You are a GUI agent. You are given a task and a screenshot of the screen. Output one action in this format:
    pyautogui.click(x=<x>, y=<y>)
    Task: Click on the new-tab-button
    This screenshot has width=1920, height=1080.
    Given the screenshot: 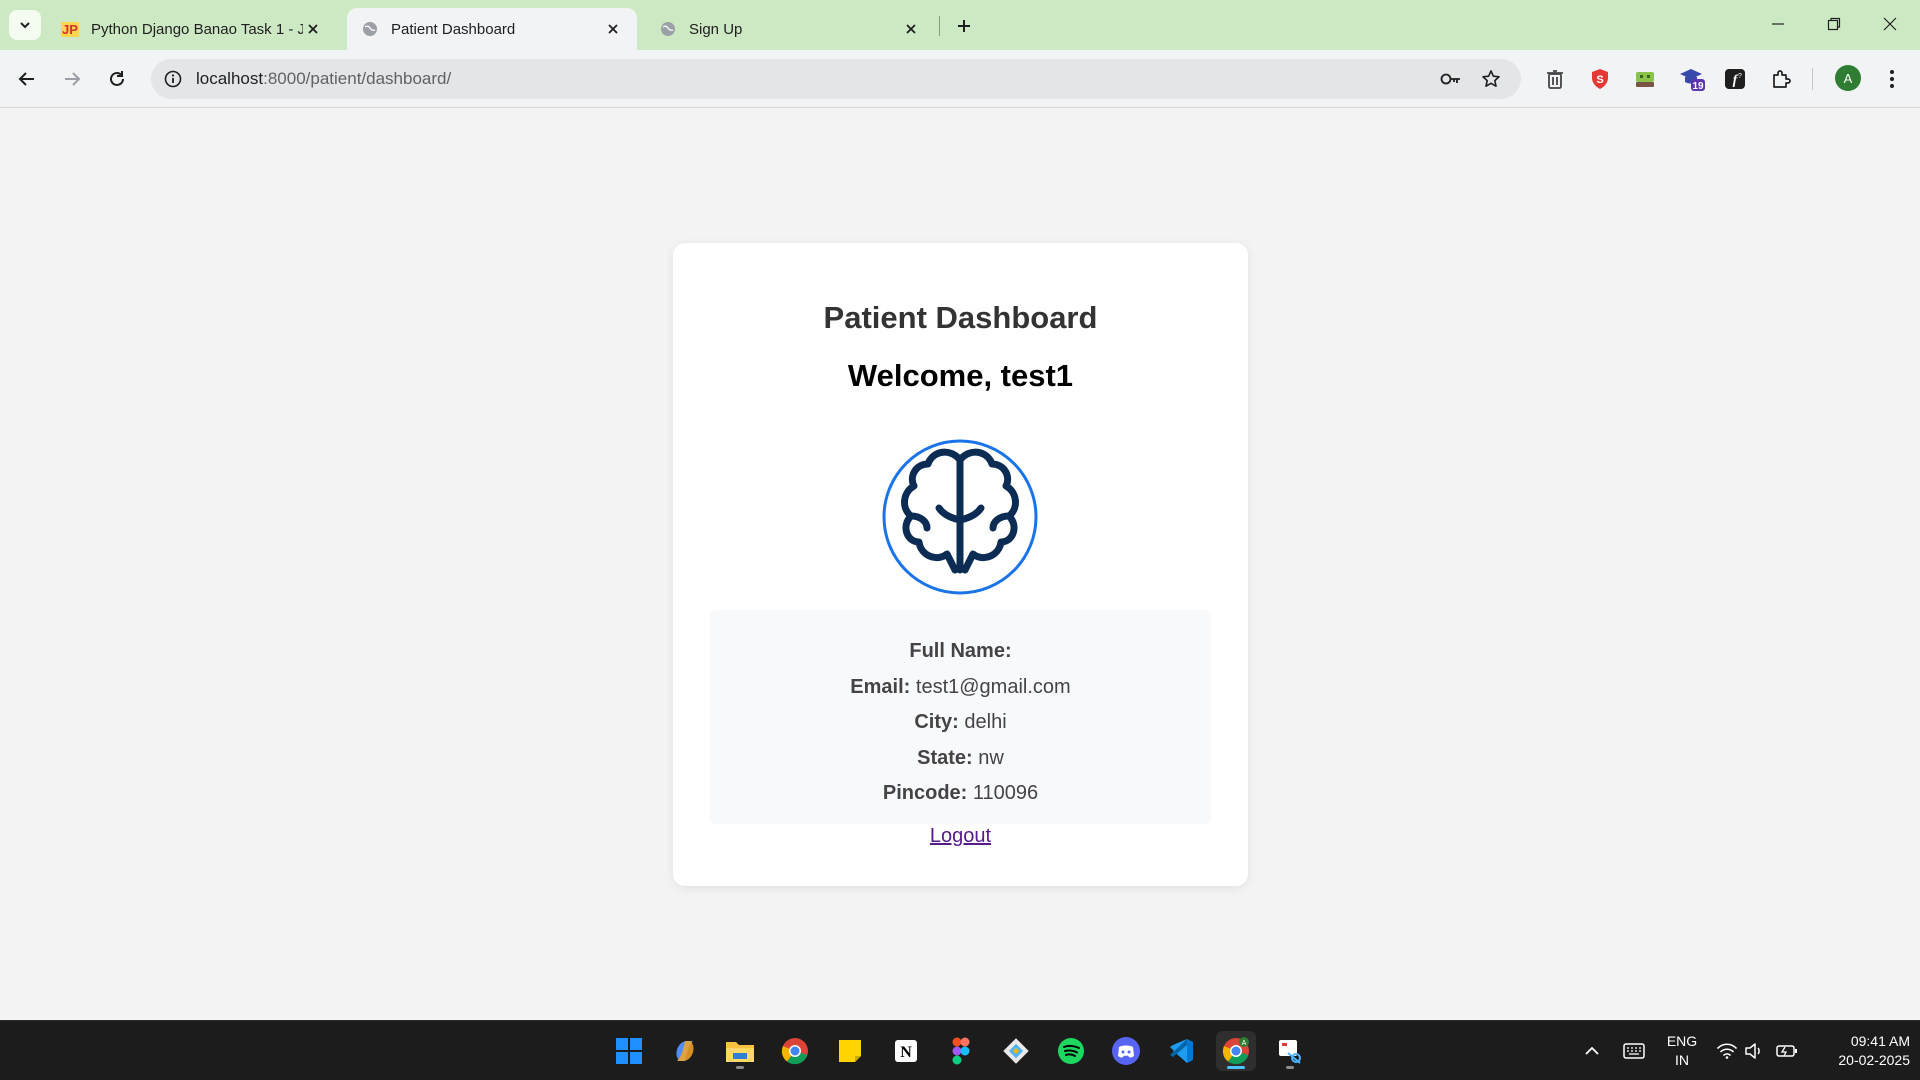 What is the action you would take?
    pyautogui.click(x=964, y=26)
    